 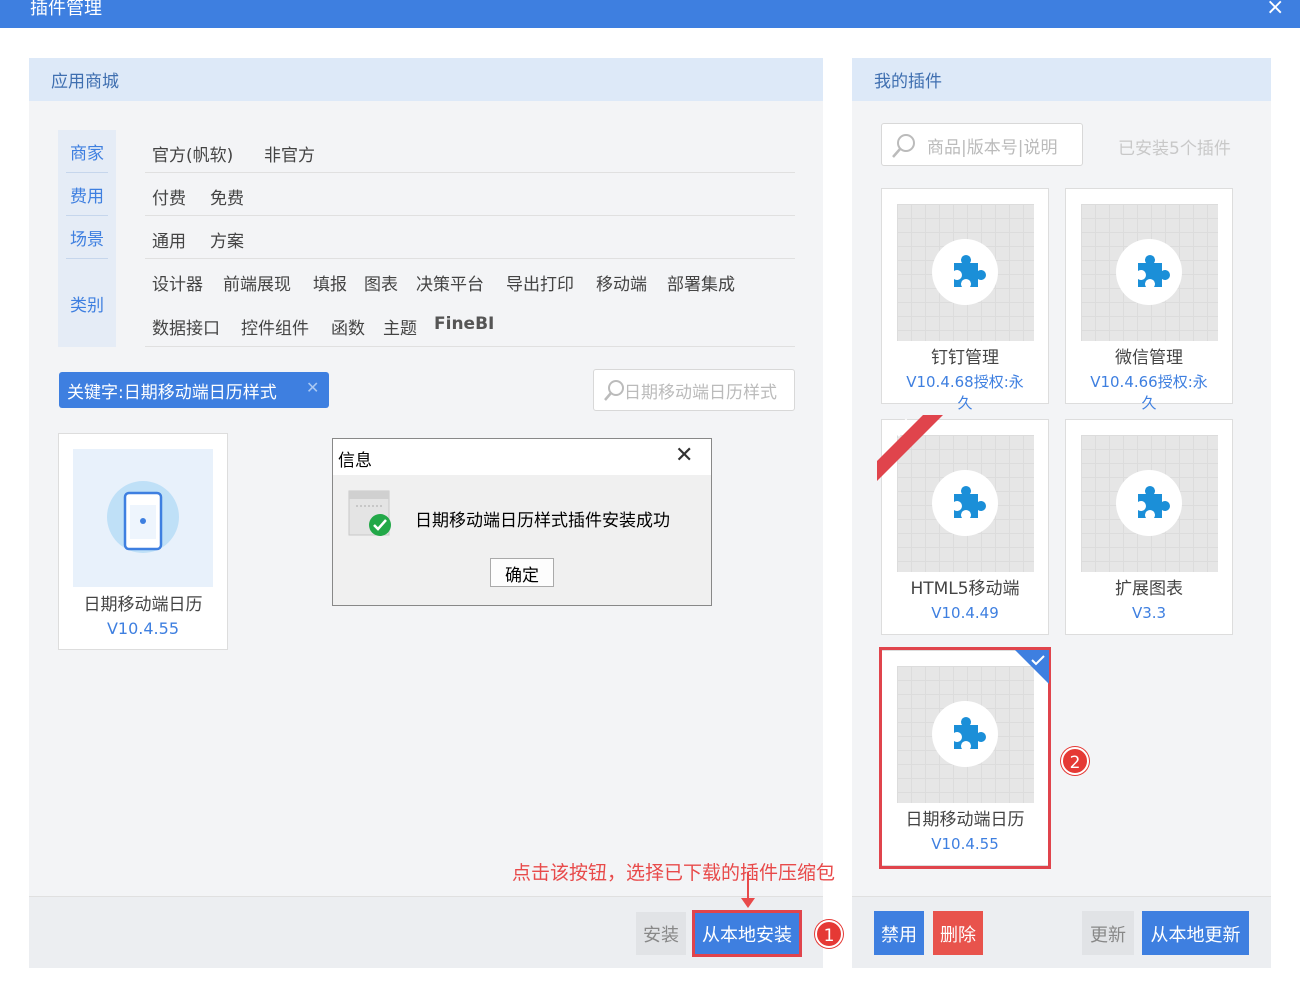 What do you see at coordinates (330, 282) in the screenshot?
I see `filter-fill: 填报` at bounding box center [330, 282].